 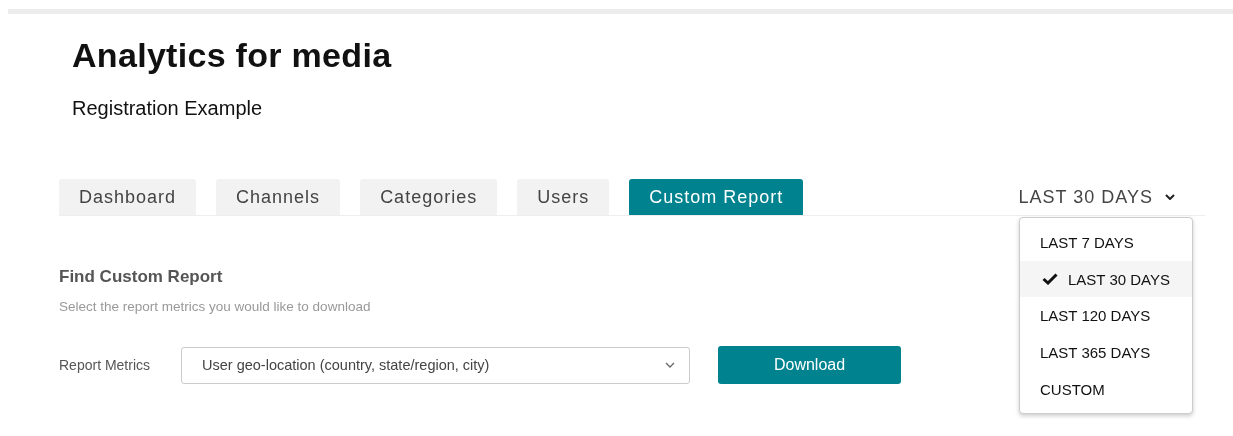 I want to click on section-heading: Find Custom Report, so click(x=141, y=277).